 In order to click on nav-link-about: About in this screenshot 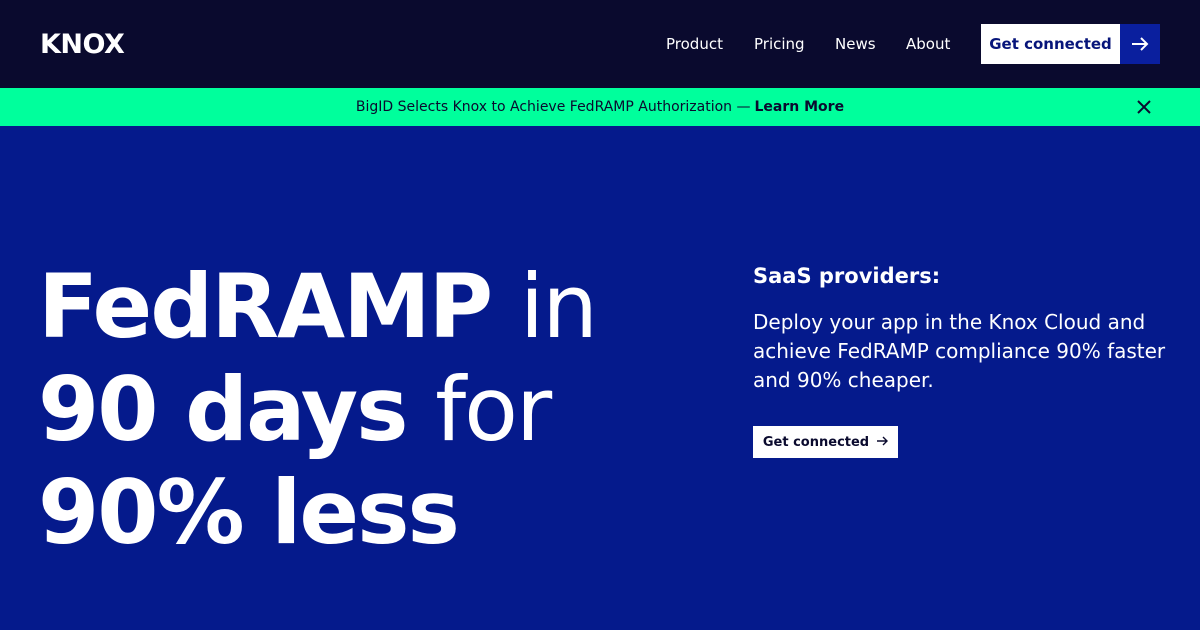, I will do `click(928, 44)`.